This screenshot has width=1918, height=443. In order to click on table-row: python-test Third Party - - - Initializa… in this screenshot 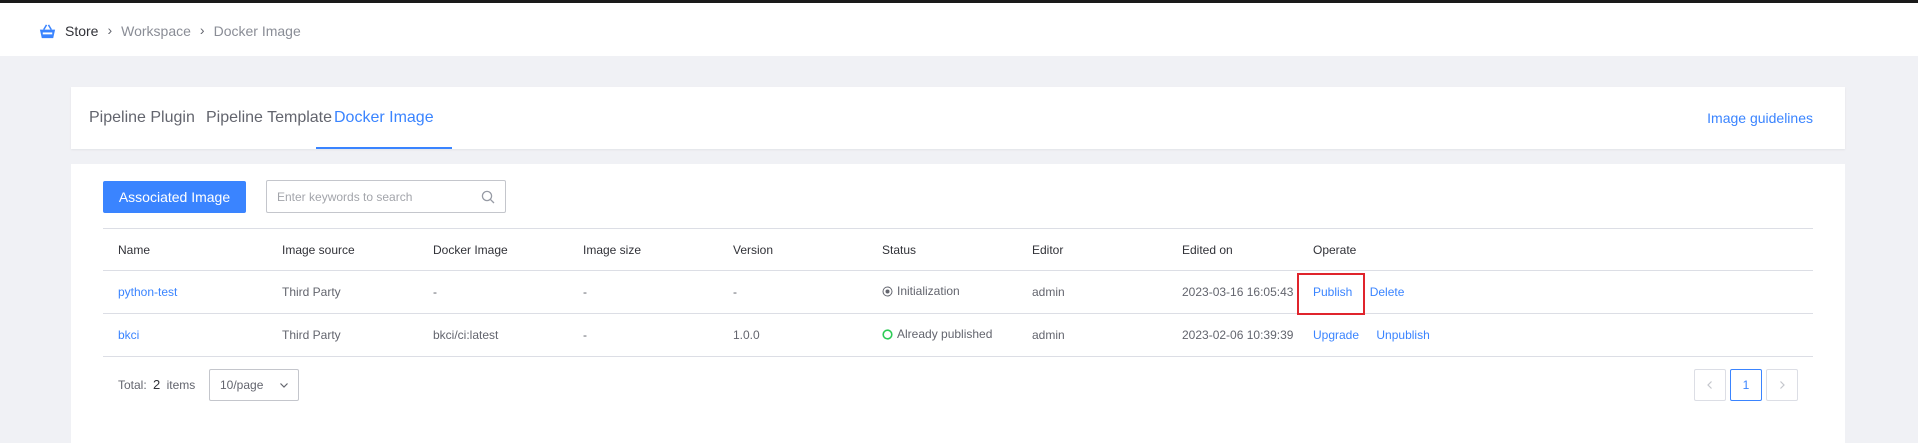, I will do `click(958, 292)`.